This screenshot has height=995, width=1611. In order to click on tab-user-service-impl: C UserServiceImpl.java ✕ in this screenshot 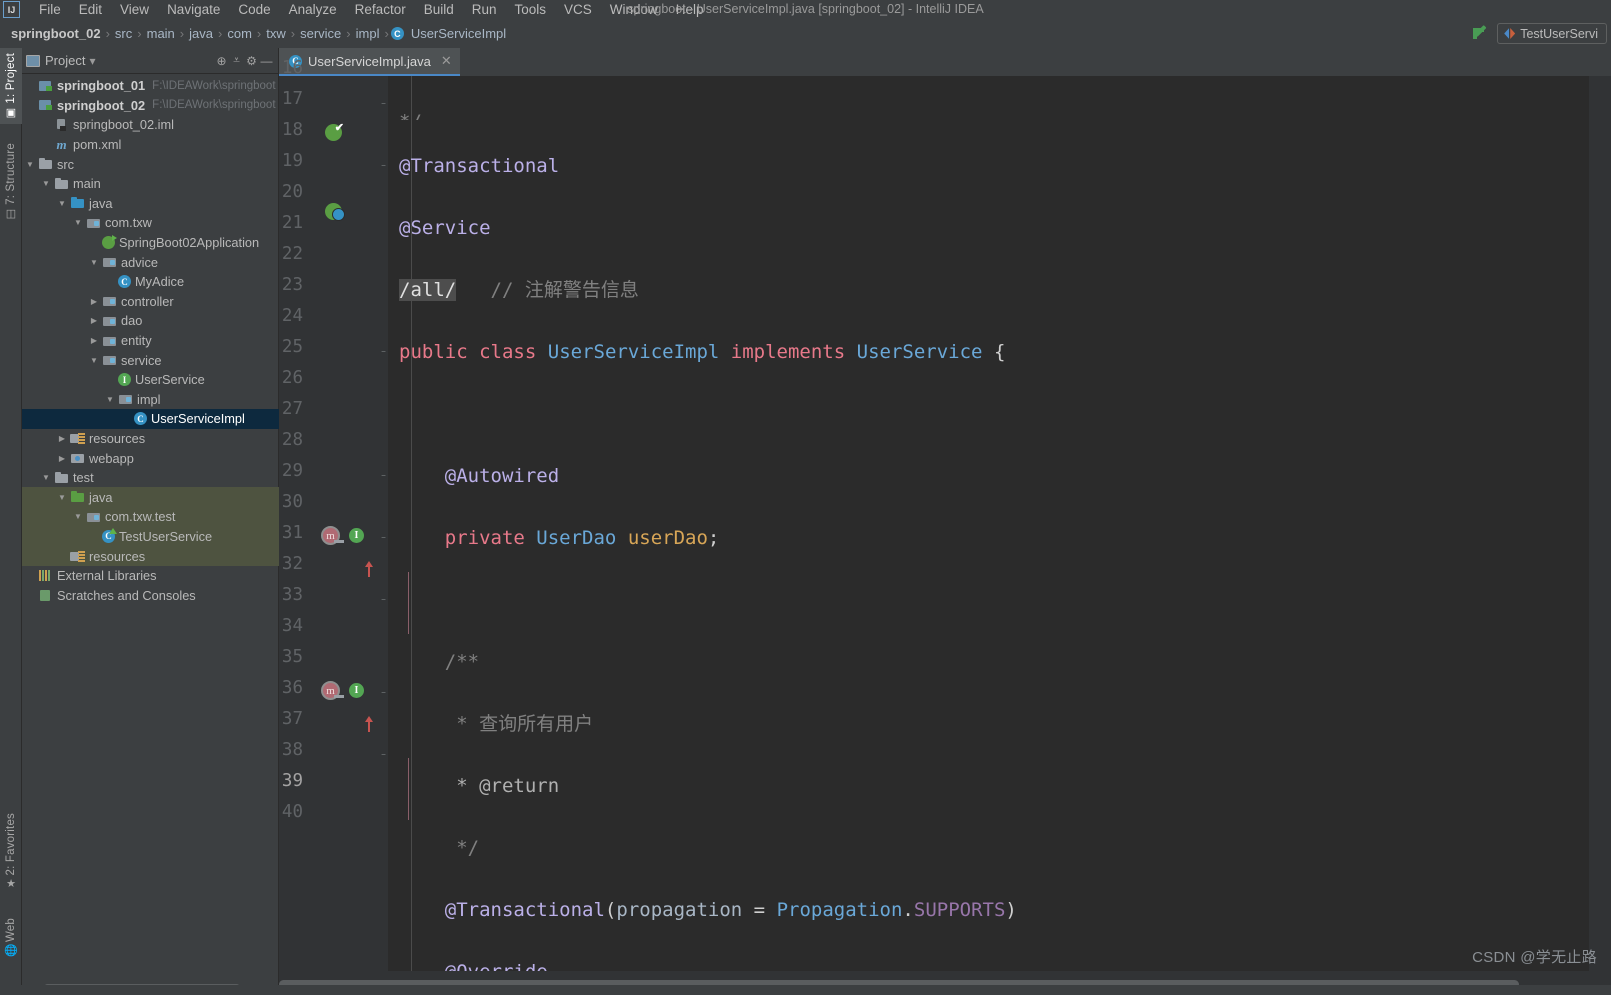, I will do `click(369, 62)`.